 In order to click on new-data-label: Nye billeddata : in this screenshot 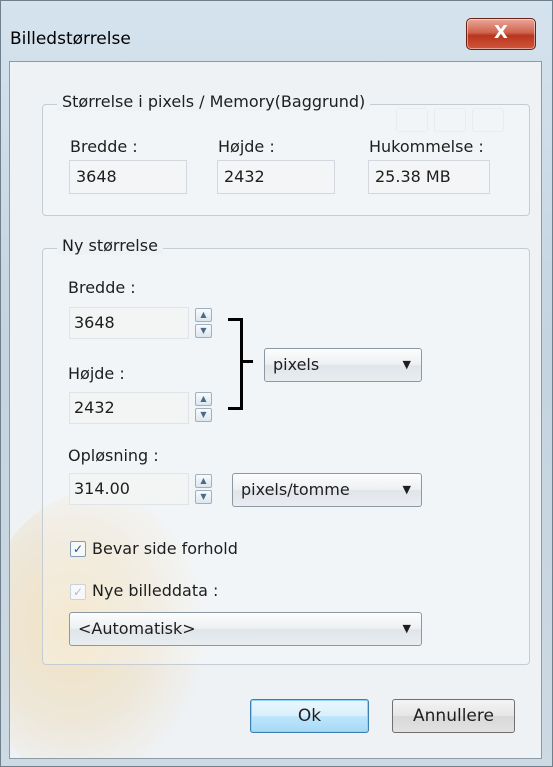, I will do `click(155, 590)`.